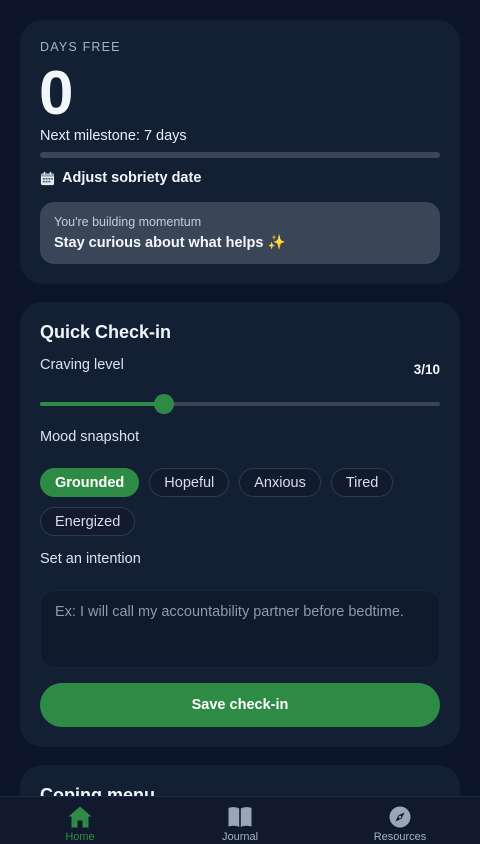 Image resolution: width=480 pixels, height=844 pixels. I want to click on tab-journal: Journal, so click(240, 820).